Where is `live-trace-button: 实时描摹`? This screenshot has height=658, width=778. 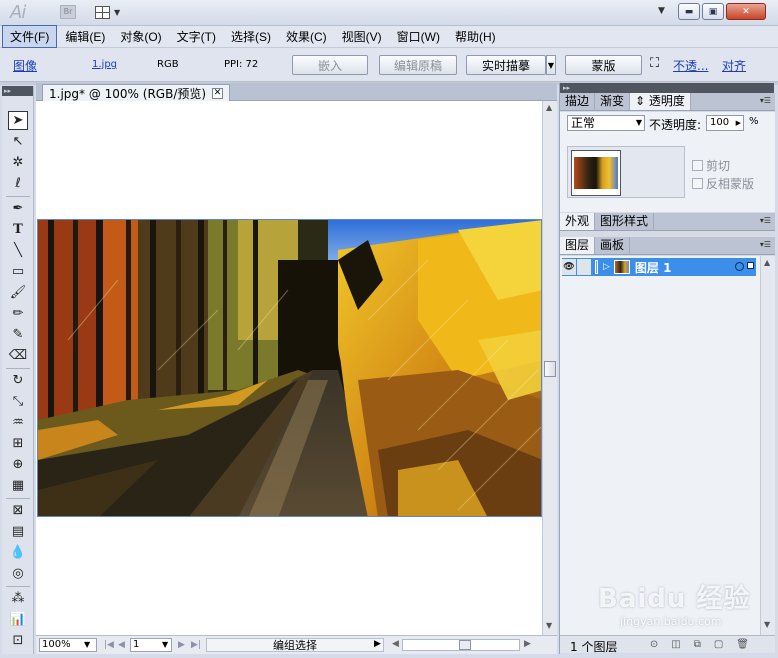
live-trace-button: 实时描摹 is located at coordinates (506, 65).